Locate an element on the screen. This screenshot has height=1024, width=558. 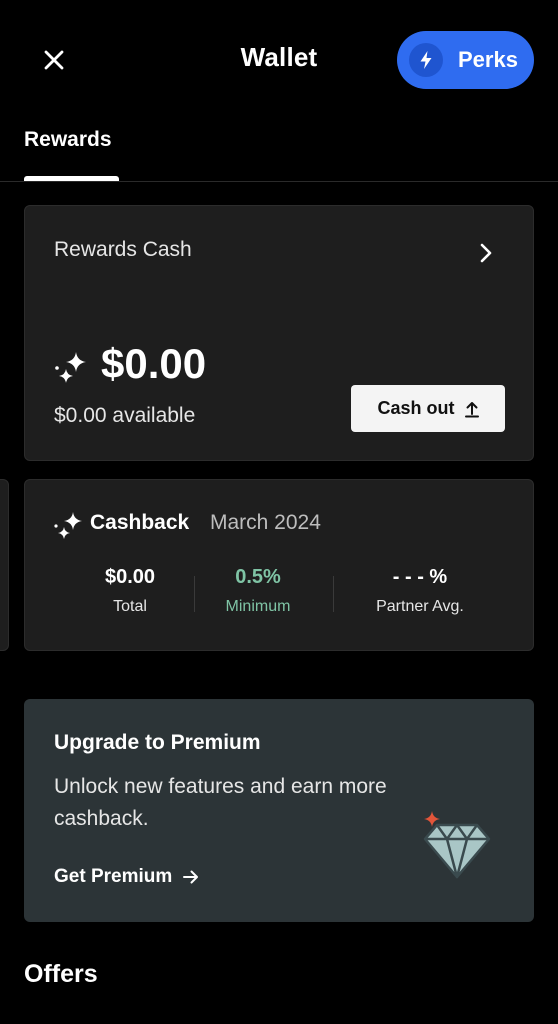
header: Wallet Perks is located at coordinates (279, 60).